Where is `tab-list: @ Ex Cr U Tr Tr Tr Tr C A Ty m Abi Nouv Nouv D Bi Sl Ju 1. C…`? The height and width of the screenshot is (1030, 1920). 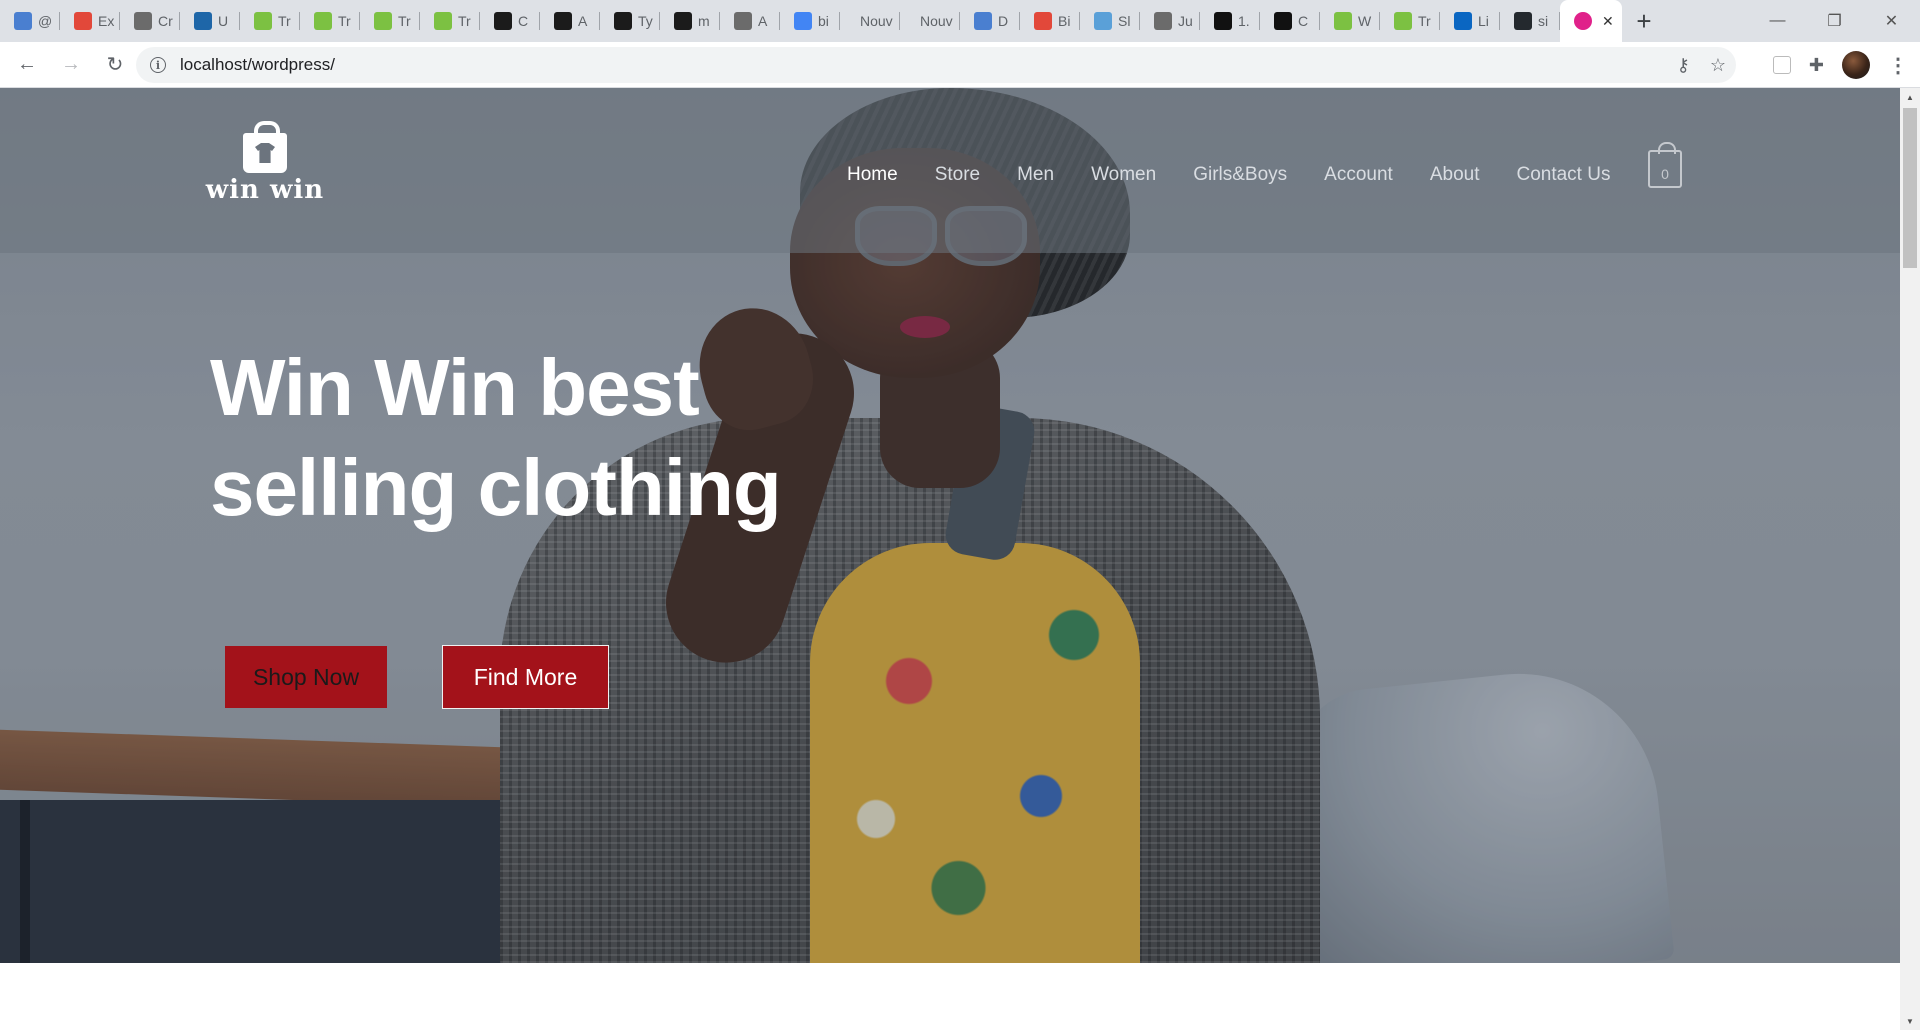 tab-list: @ Ex Cr U Tr Tr Tr Tr C A Ty m Abi Nouv Nouv D Bi Sl Ju 1. C… is located at coordinates (811, 21).